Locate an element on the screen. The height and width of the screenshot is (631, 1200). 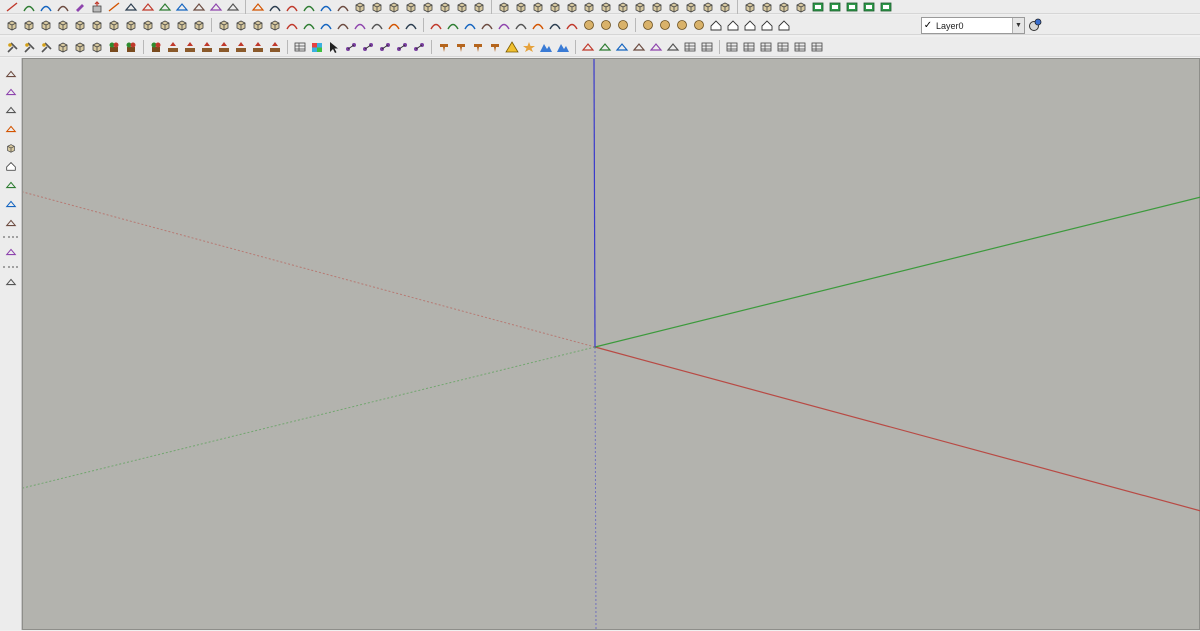
mountain-icon is located at coordinates (563, 47).